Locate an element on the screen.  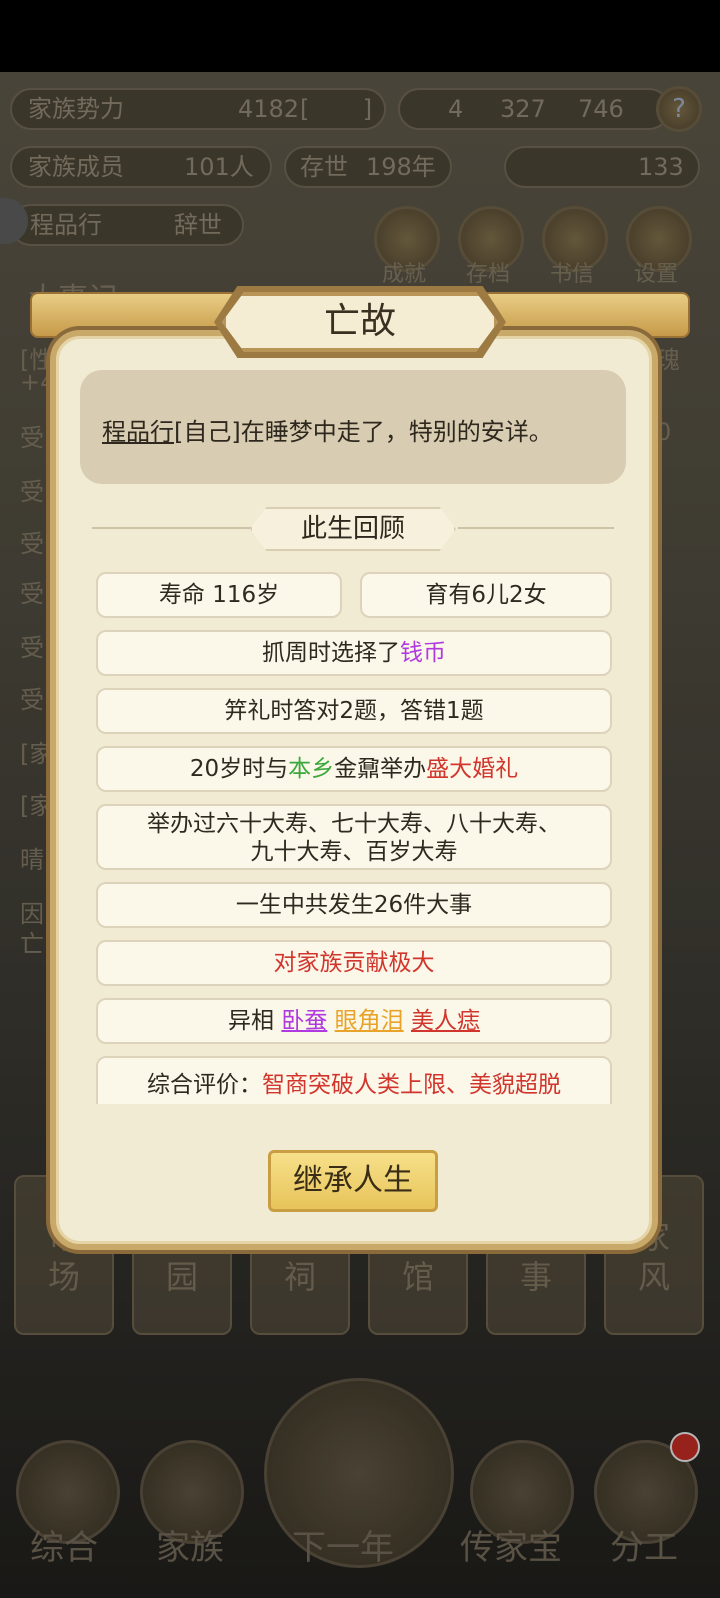
divider-right is located at coordinates (536, 528).